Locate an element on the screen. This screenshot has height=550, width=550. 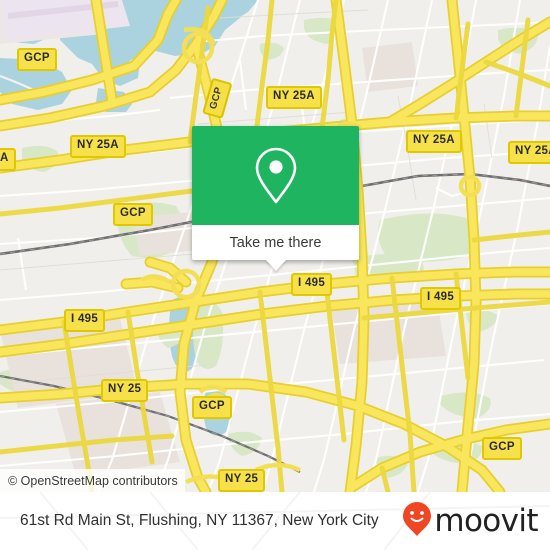
popup-pin-area is located at coordinates (275, 175).